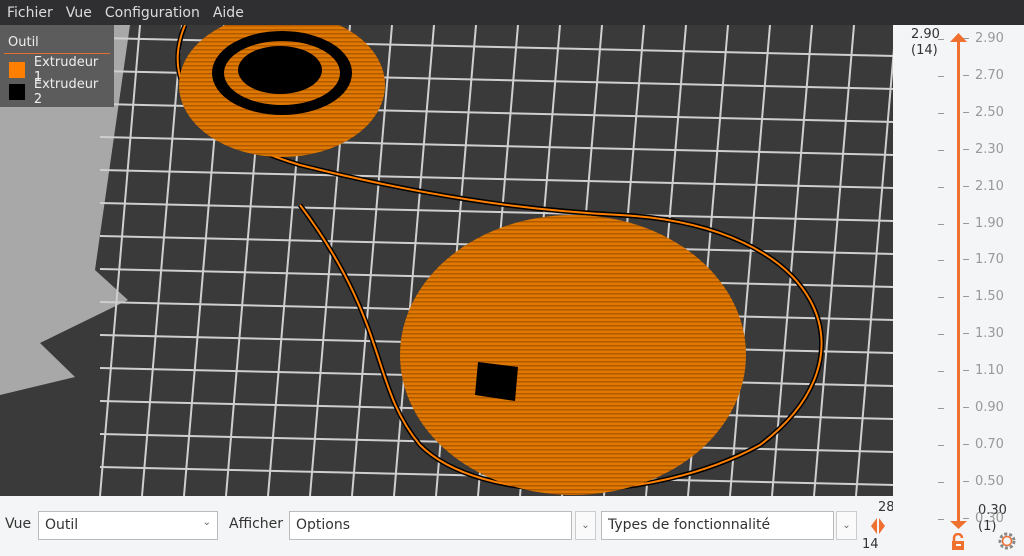 Image resolution: width=1024 pixels, height=556 pixels. What do you see at coordinates (585, 525) in the screenshot?
I see `options-dropdown-button: ⌄` at bounding box center [585, 525].